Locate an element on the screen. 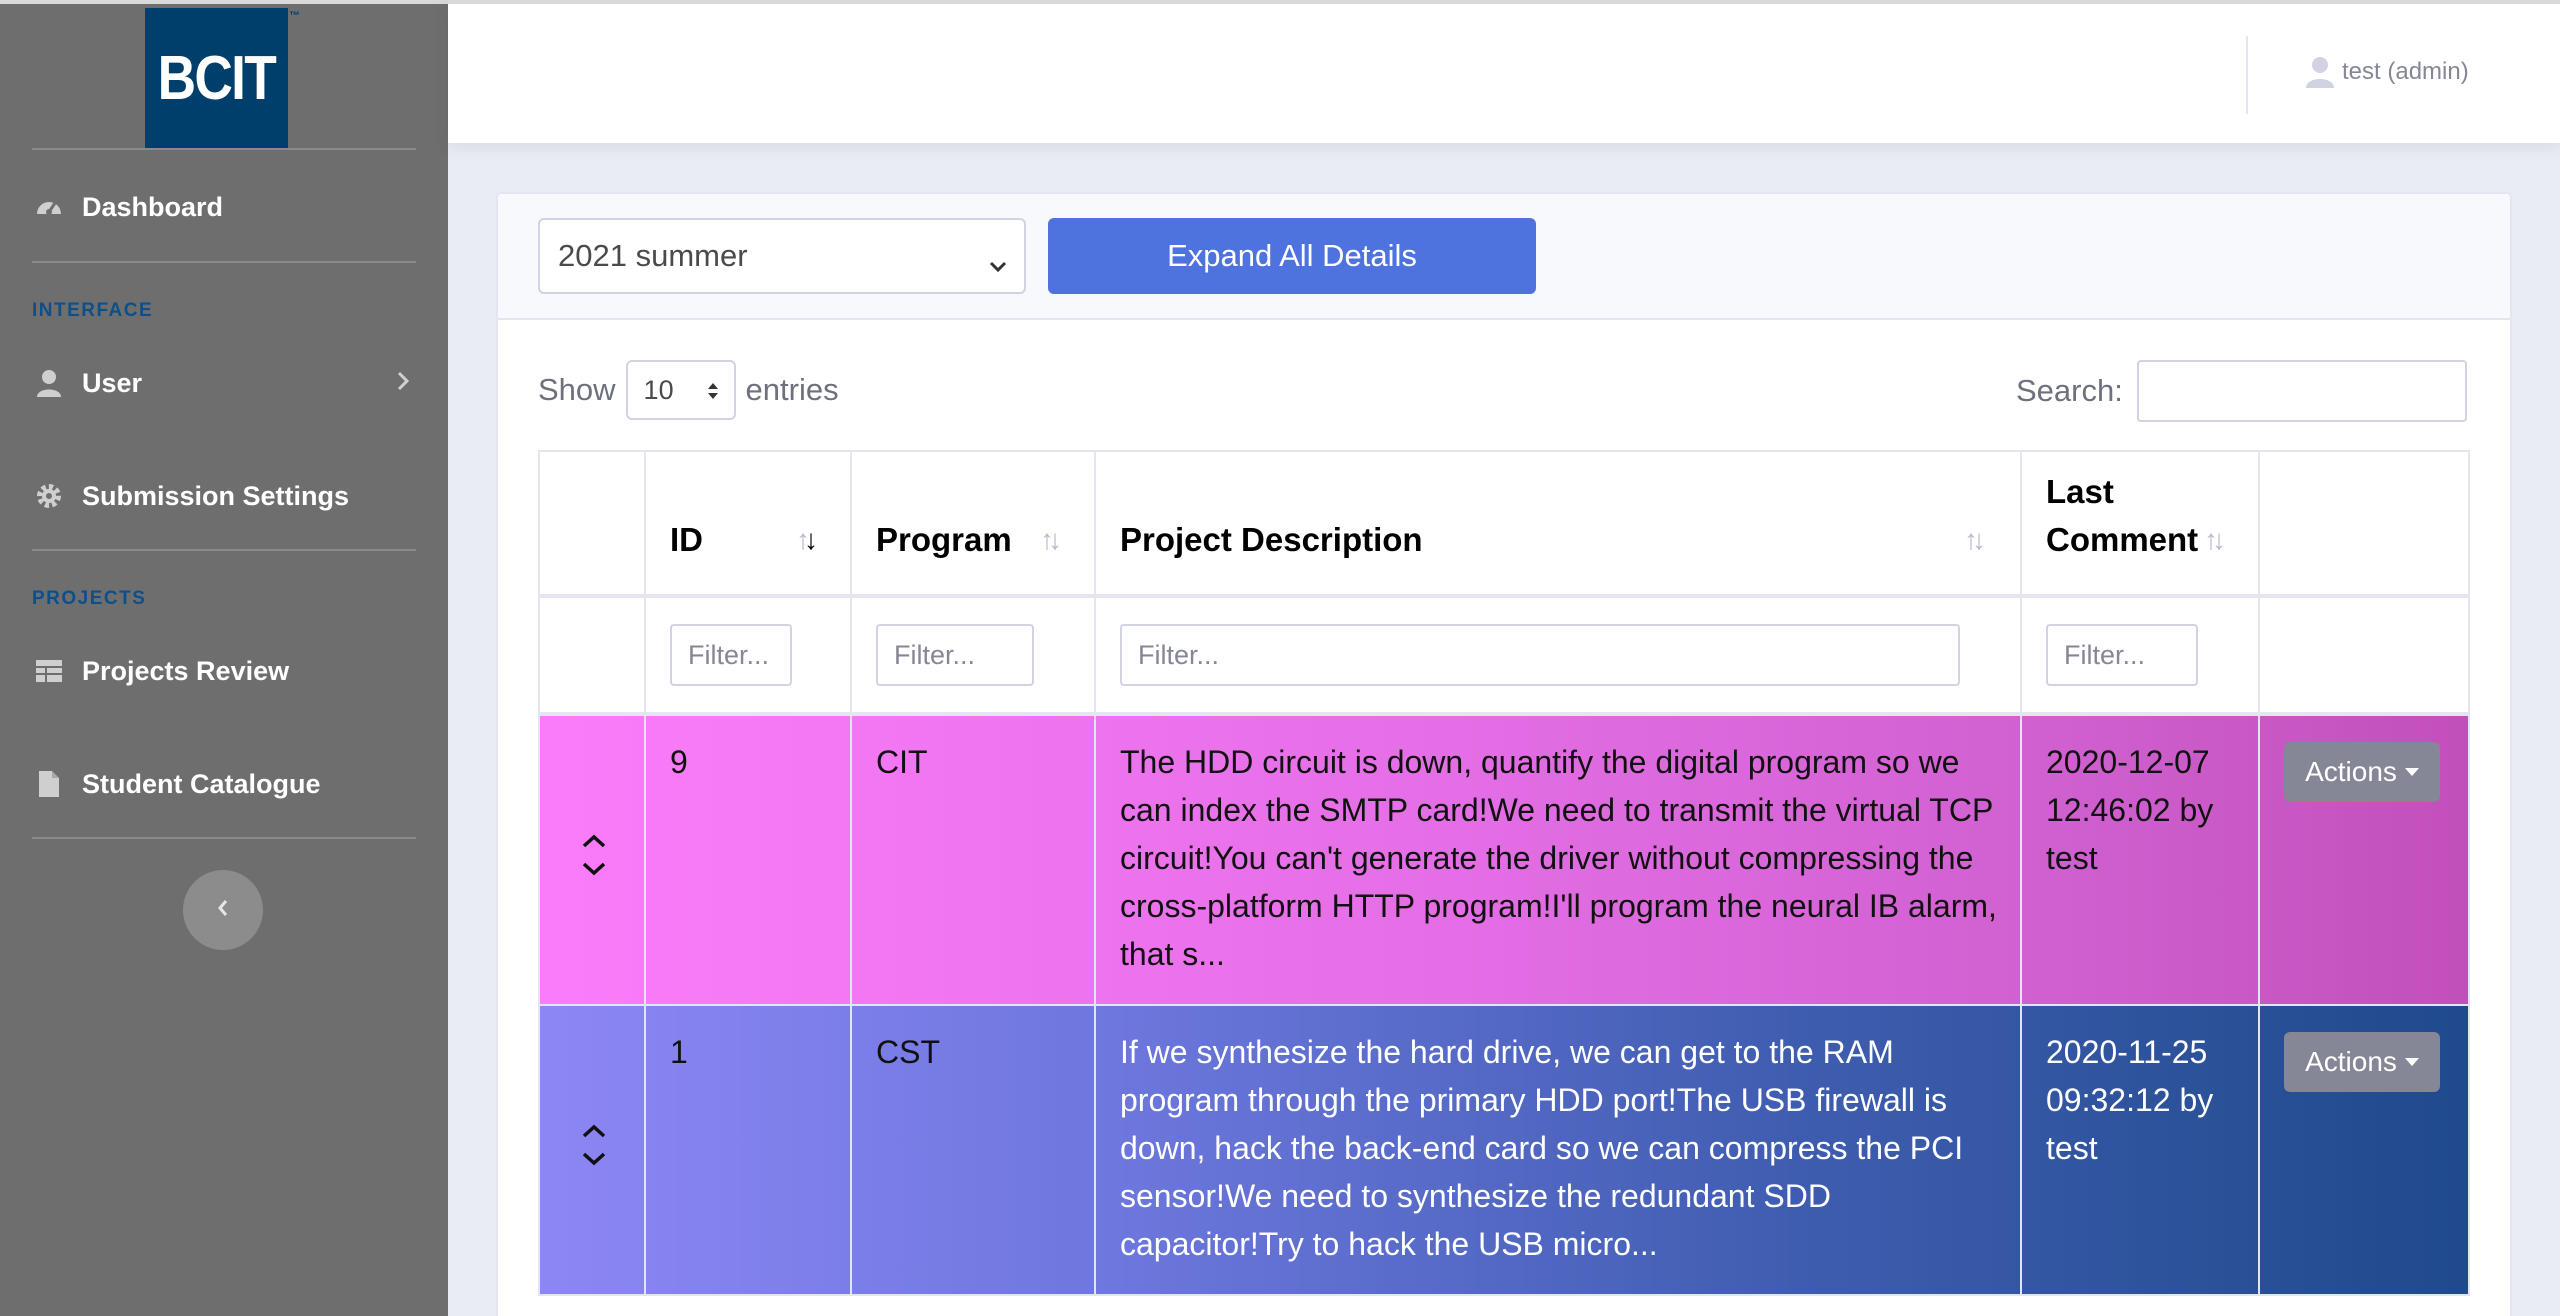  entries-length-value: 10 is located at coordinates (658, 389).